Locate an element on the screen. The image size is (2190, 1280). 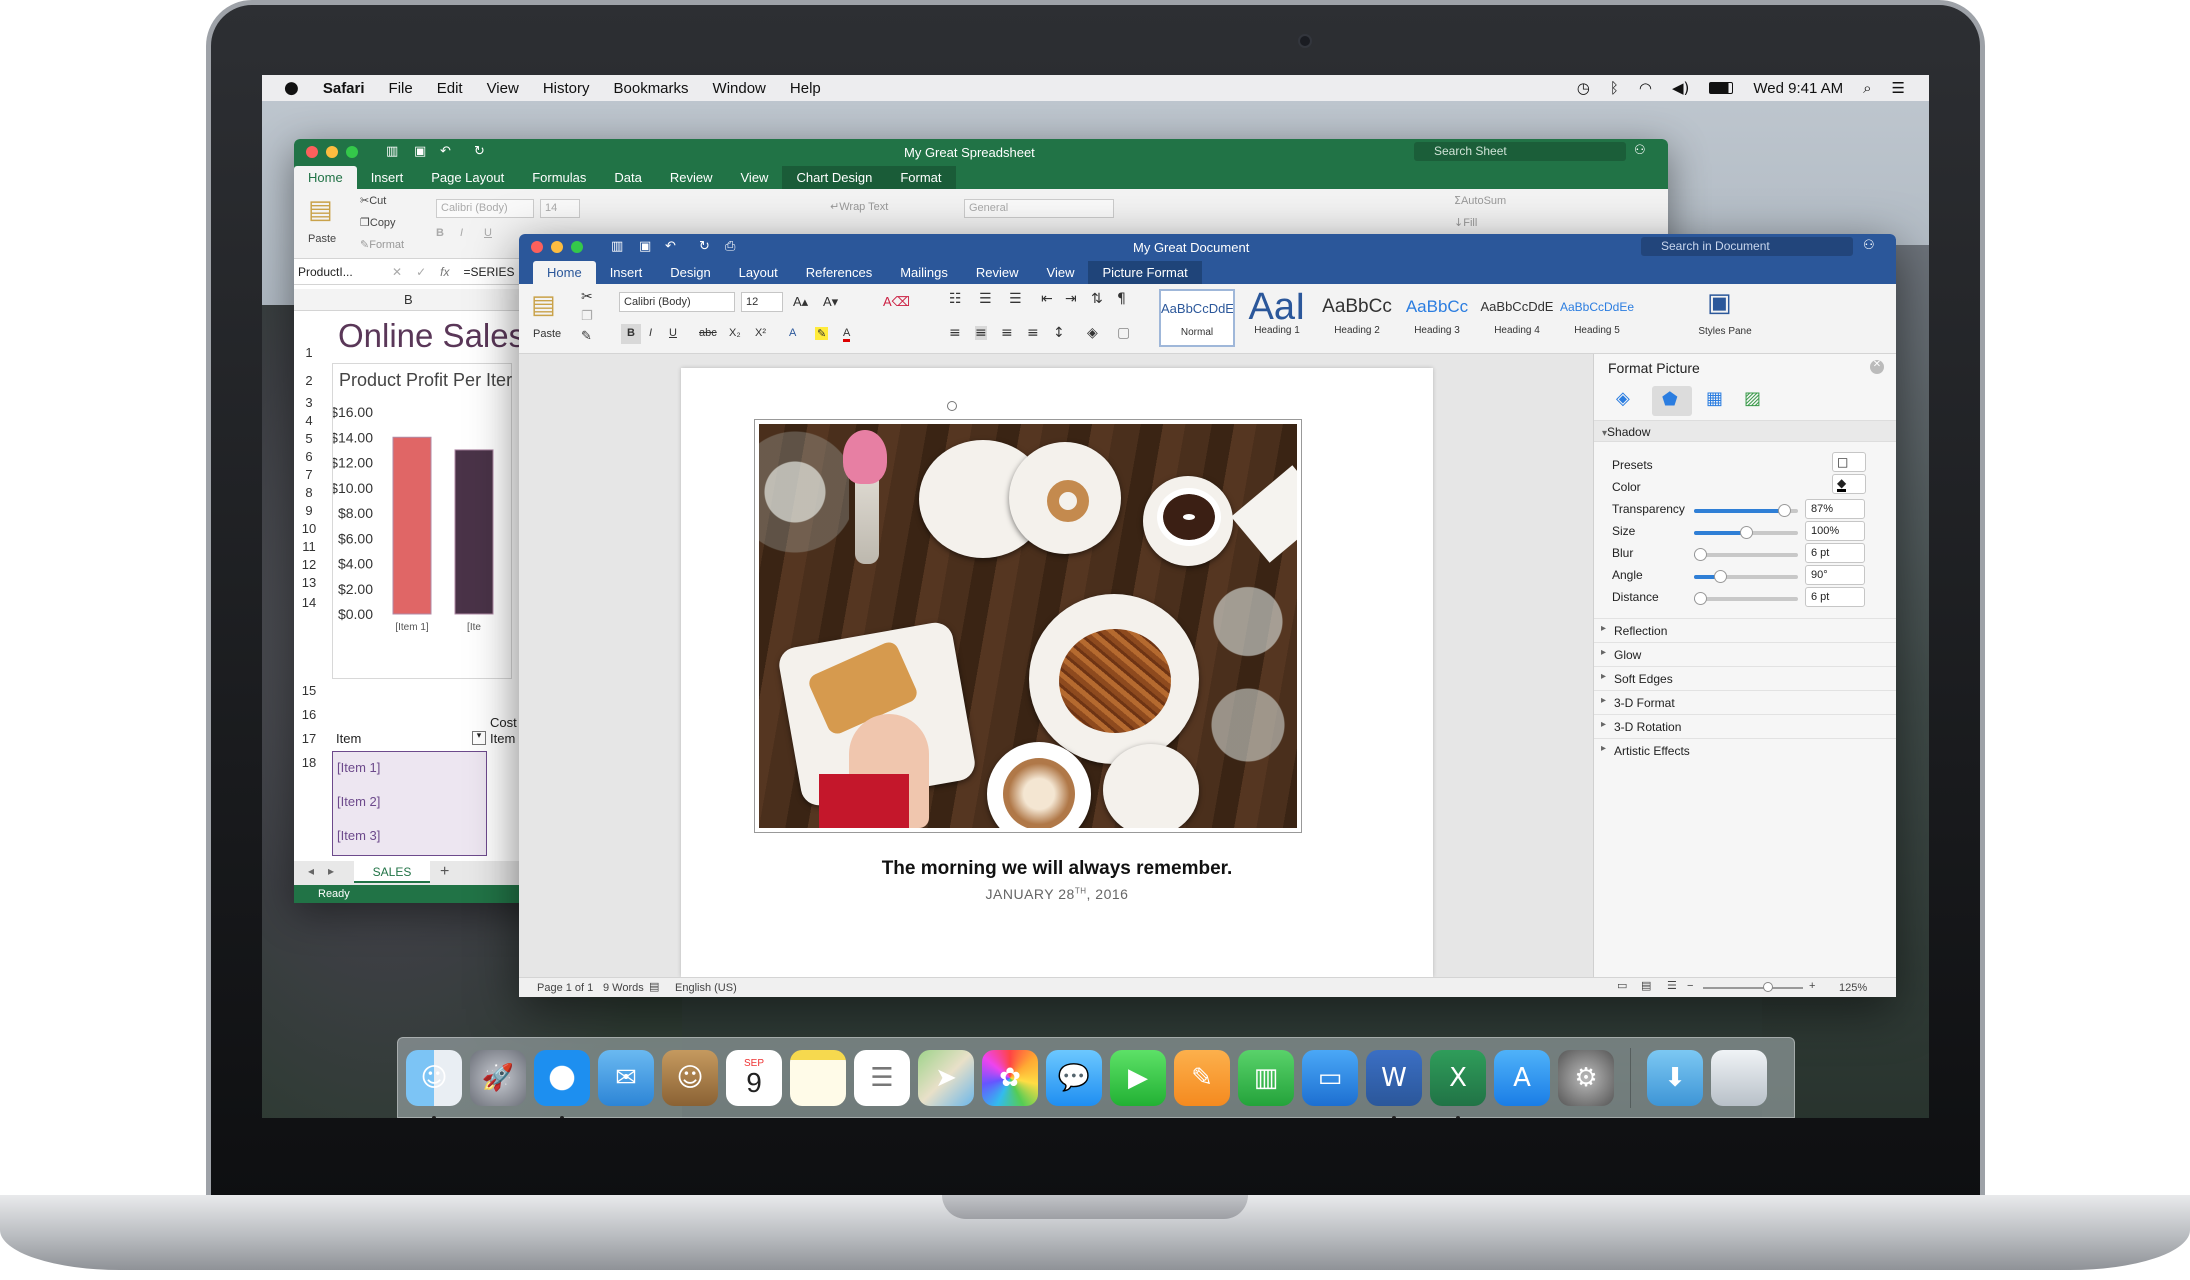
row-number: 10 is located at coordinates (309, 528).